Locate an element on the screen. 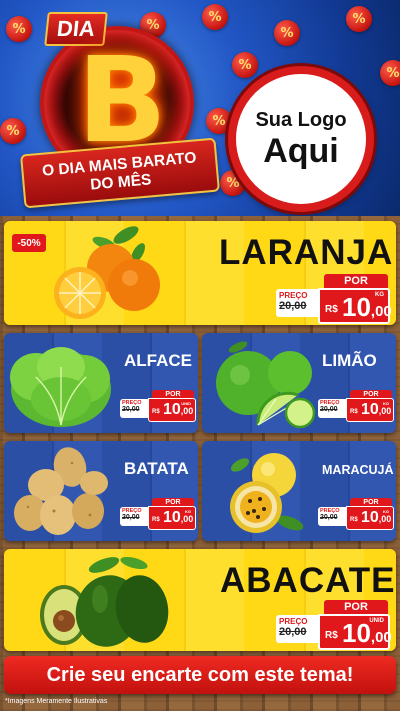 The width and height of the screenshot is (400, 711). product-card-alface: ALFACE POR PREÇO 20,00 R$ 10,00 UNID is located at coordinates (101, 383).